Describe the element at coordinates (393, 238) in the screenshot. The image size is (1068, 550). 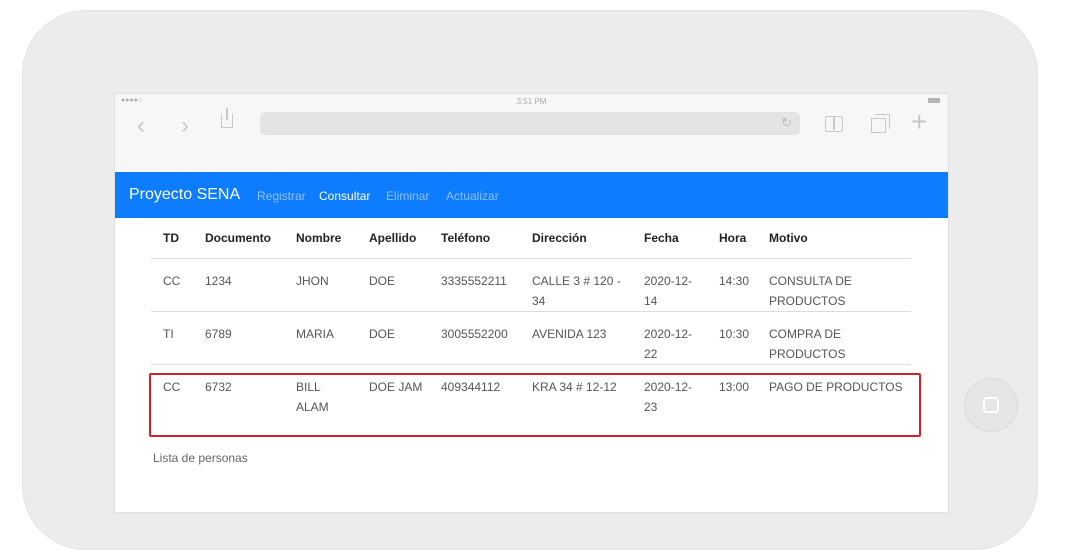
I see `col-header-apellido: Apellido` at that location.